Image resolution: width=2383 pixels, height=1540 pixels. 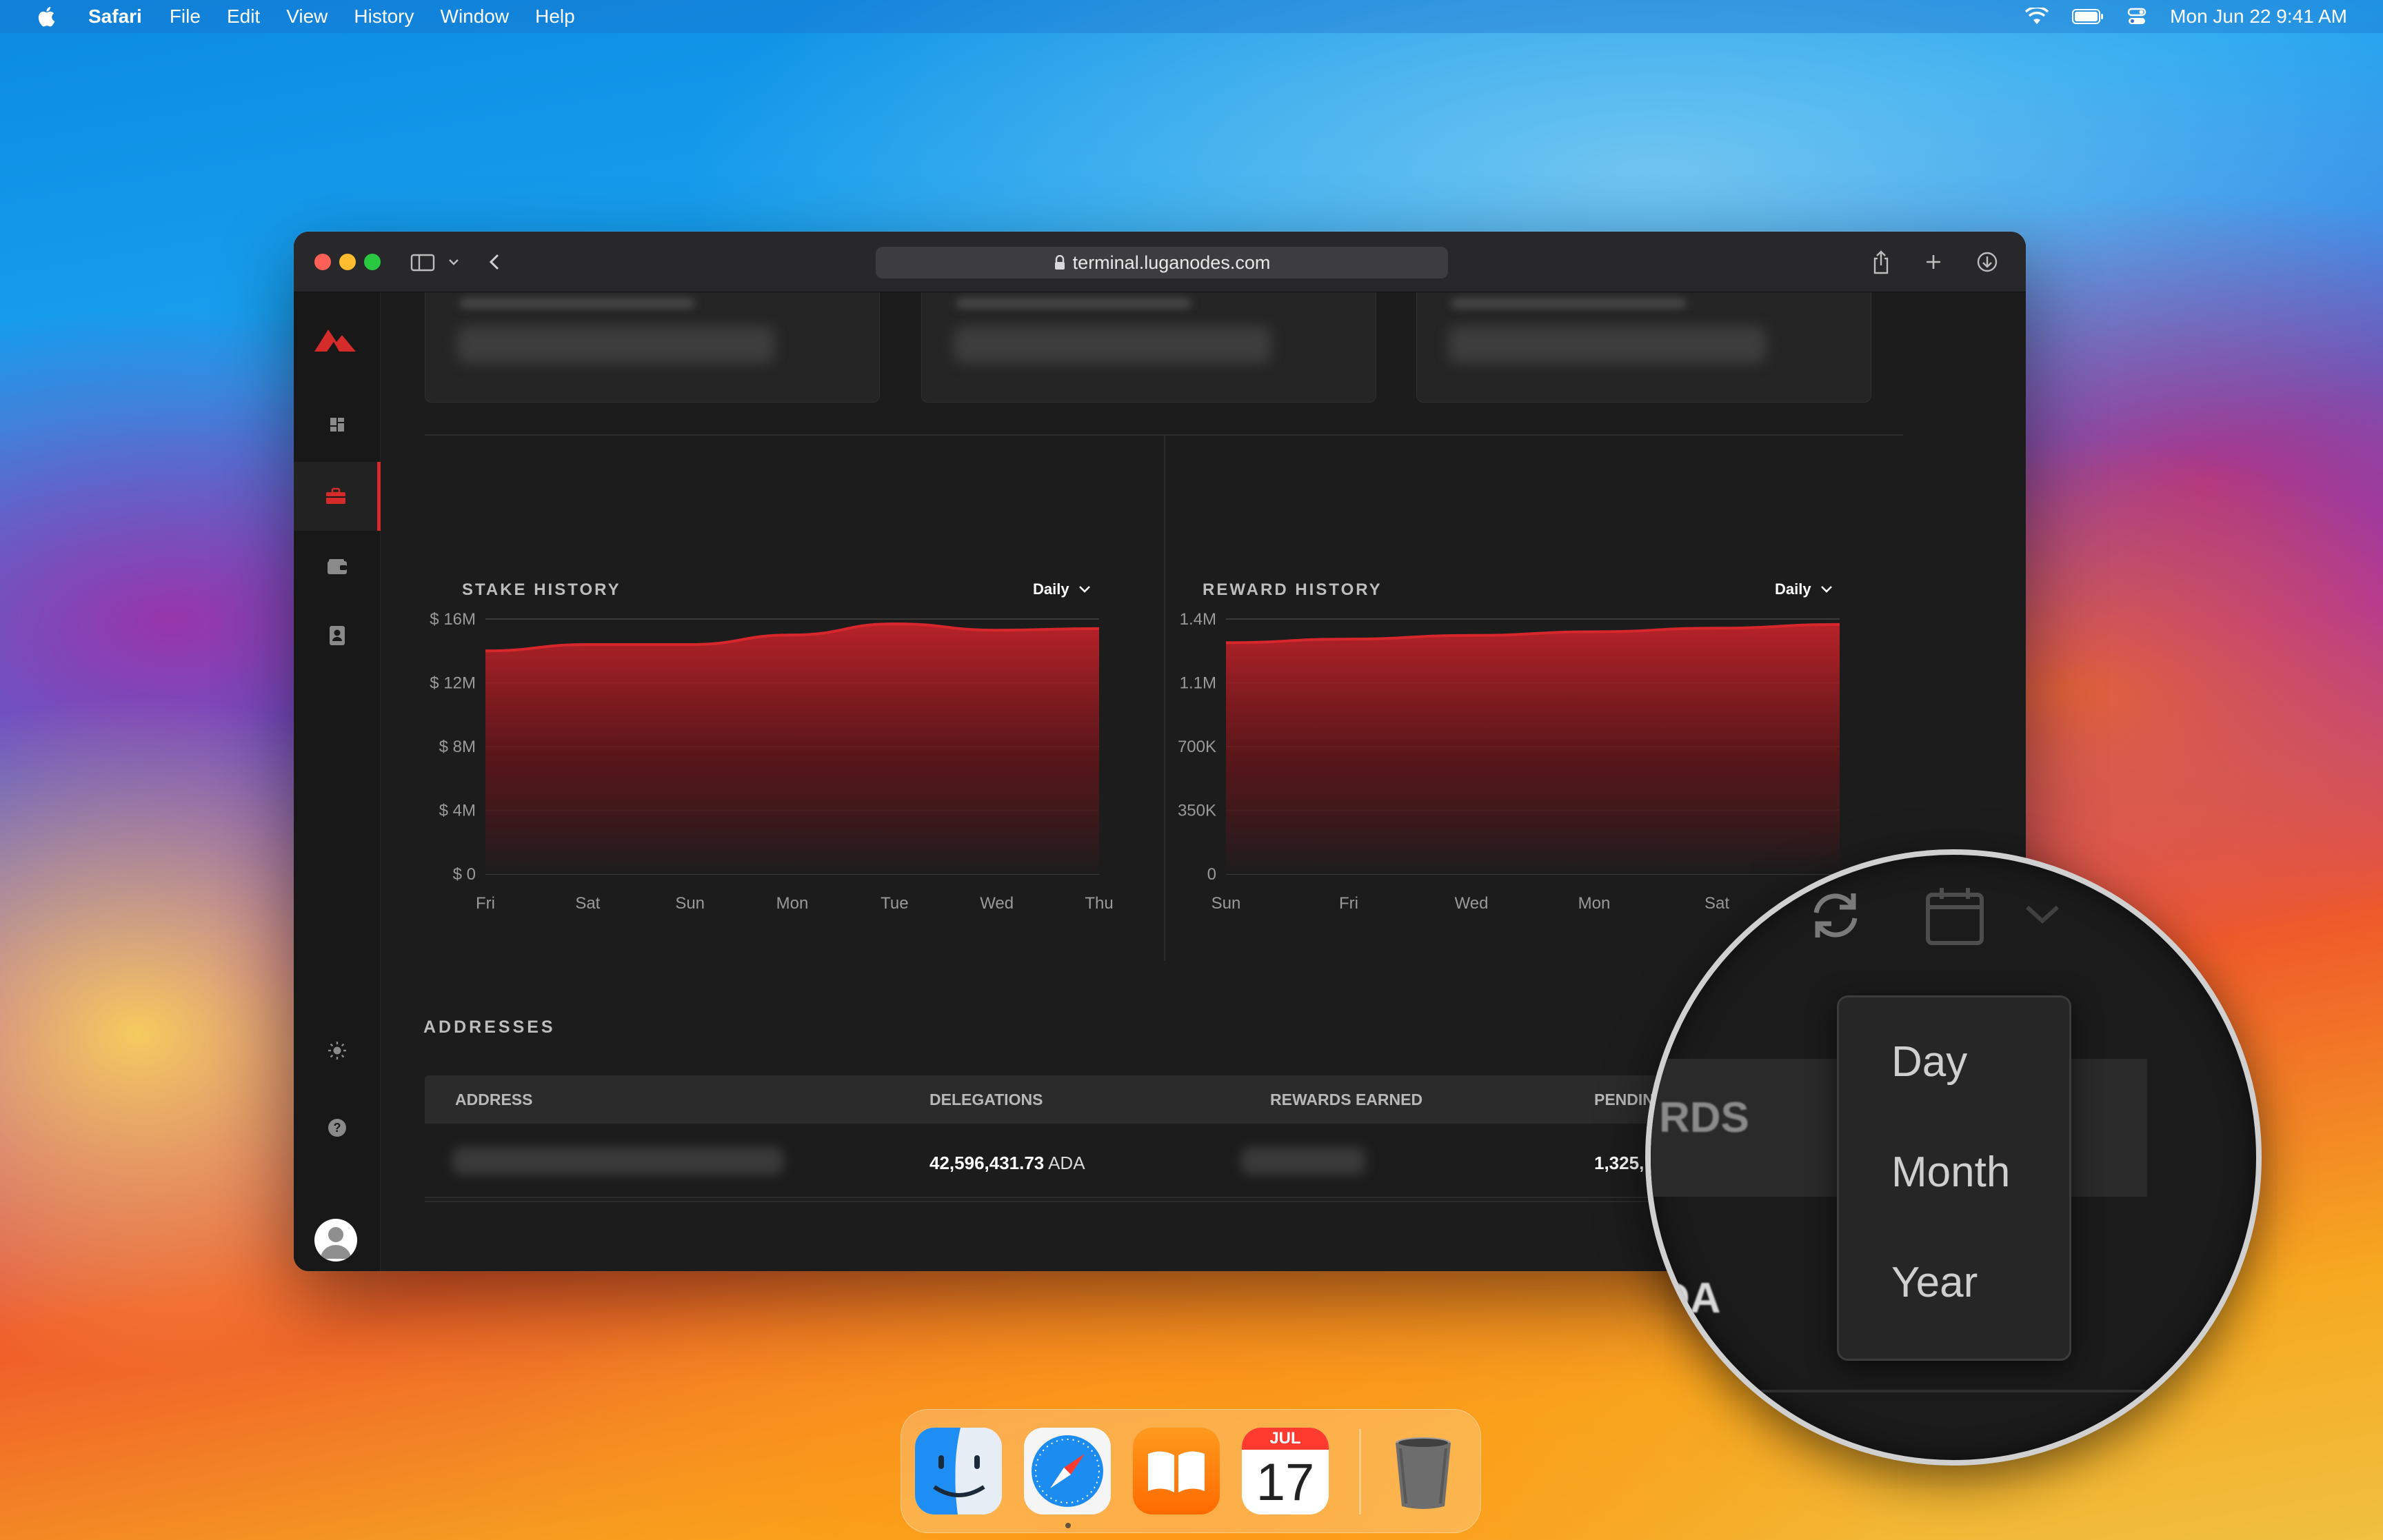 What do you see at coordinates (617, 1161) in the screenshot?
I see `address-redacted` at bounding box center [617, 1161].